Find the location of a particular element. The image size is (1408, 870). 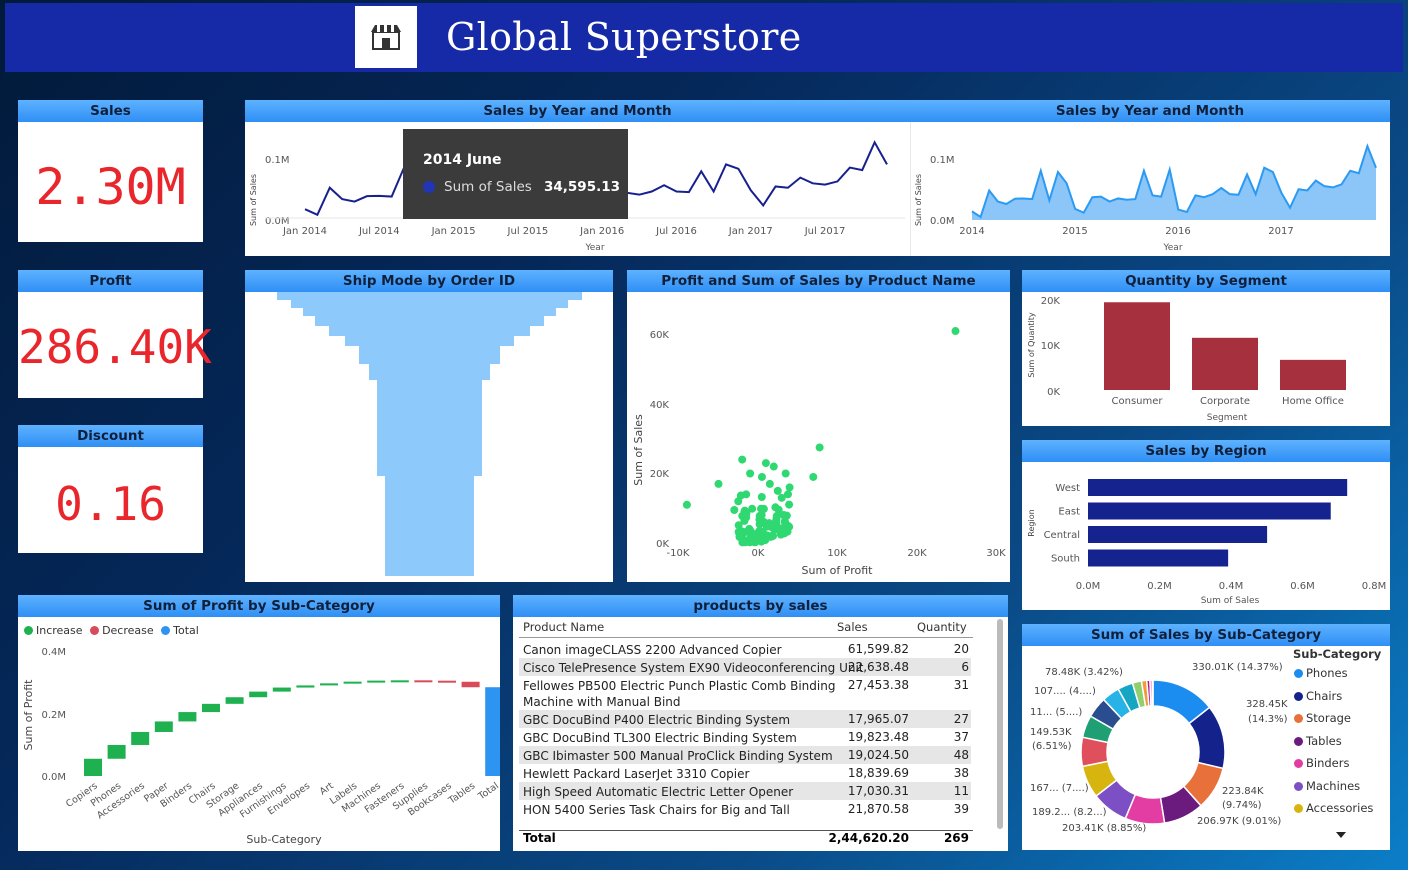

table-scrollbar is located at coordinates (1000, 724).